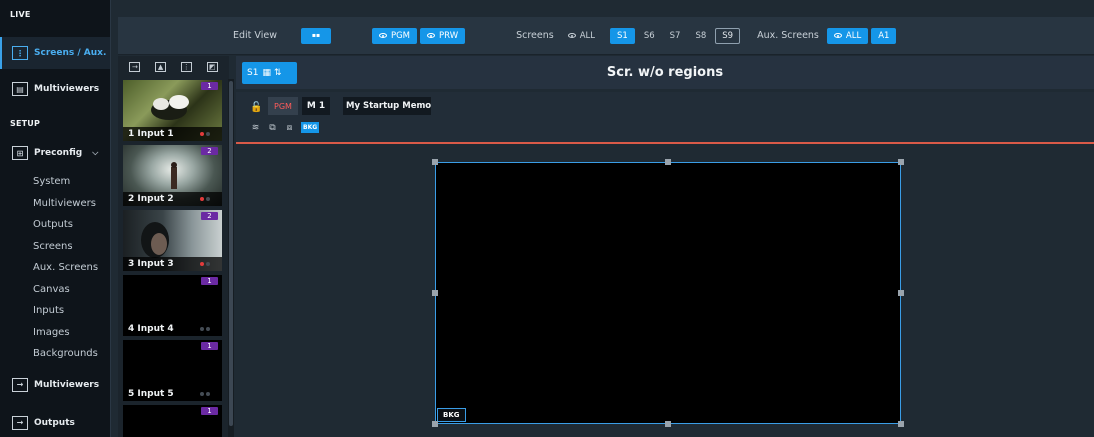 This screenshot has width=1094, height=437. What do you see at coordinates (283, 106) in the screenshot?
I see `pgm-button: PGM` at bounding box center [283, 106].